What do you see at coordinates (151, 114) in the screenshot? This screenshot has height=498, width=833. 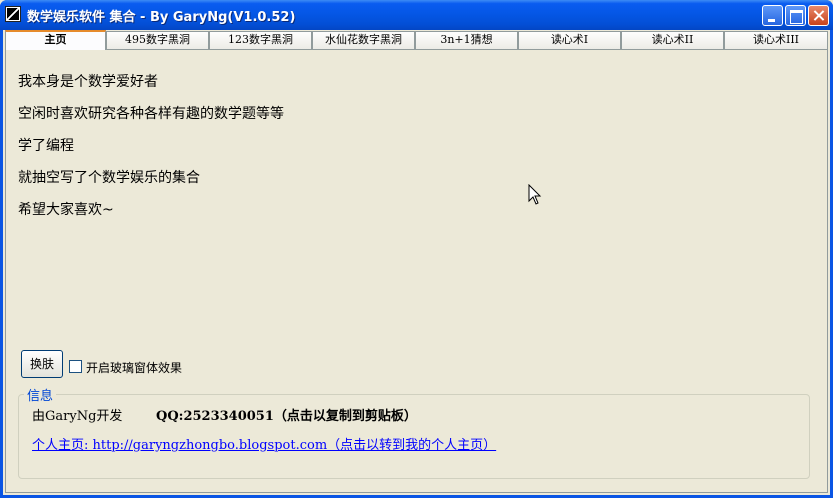 I see `intro-line-2: 空闲时喜欢研究各种各样有趣的数学题等等` at bounding box center [151, 114].